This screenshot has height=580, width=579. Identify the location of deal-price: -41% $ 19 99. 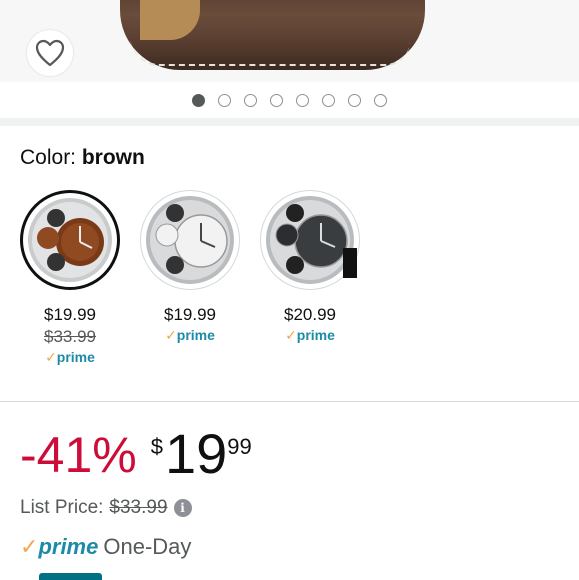
(136, 454).